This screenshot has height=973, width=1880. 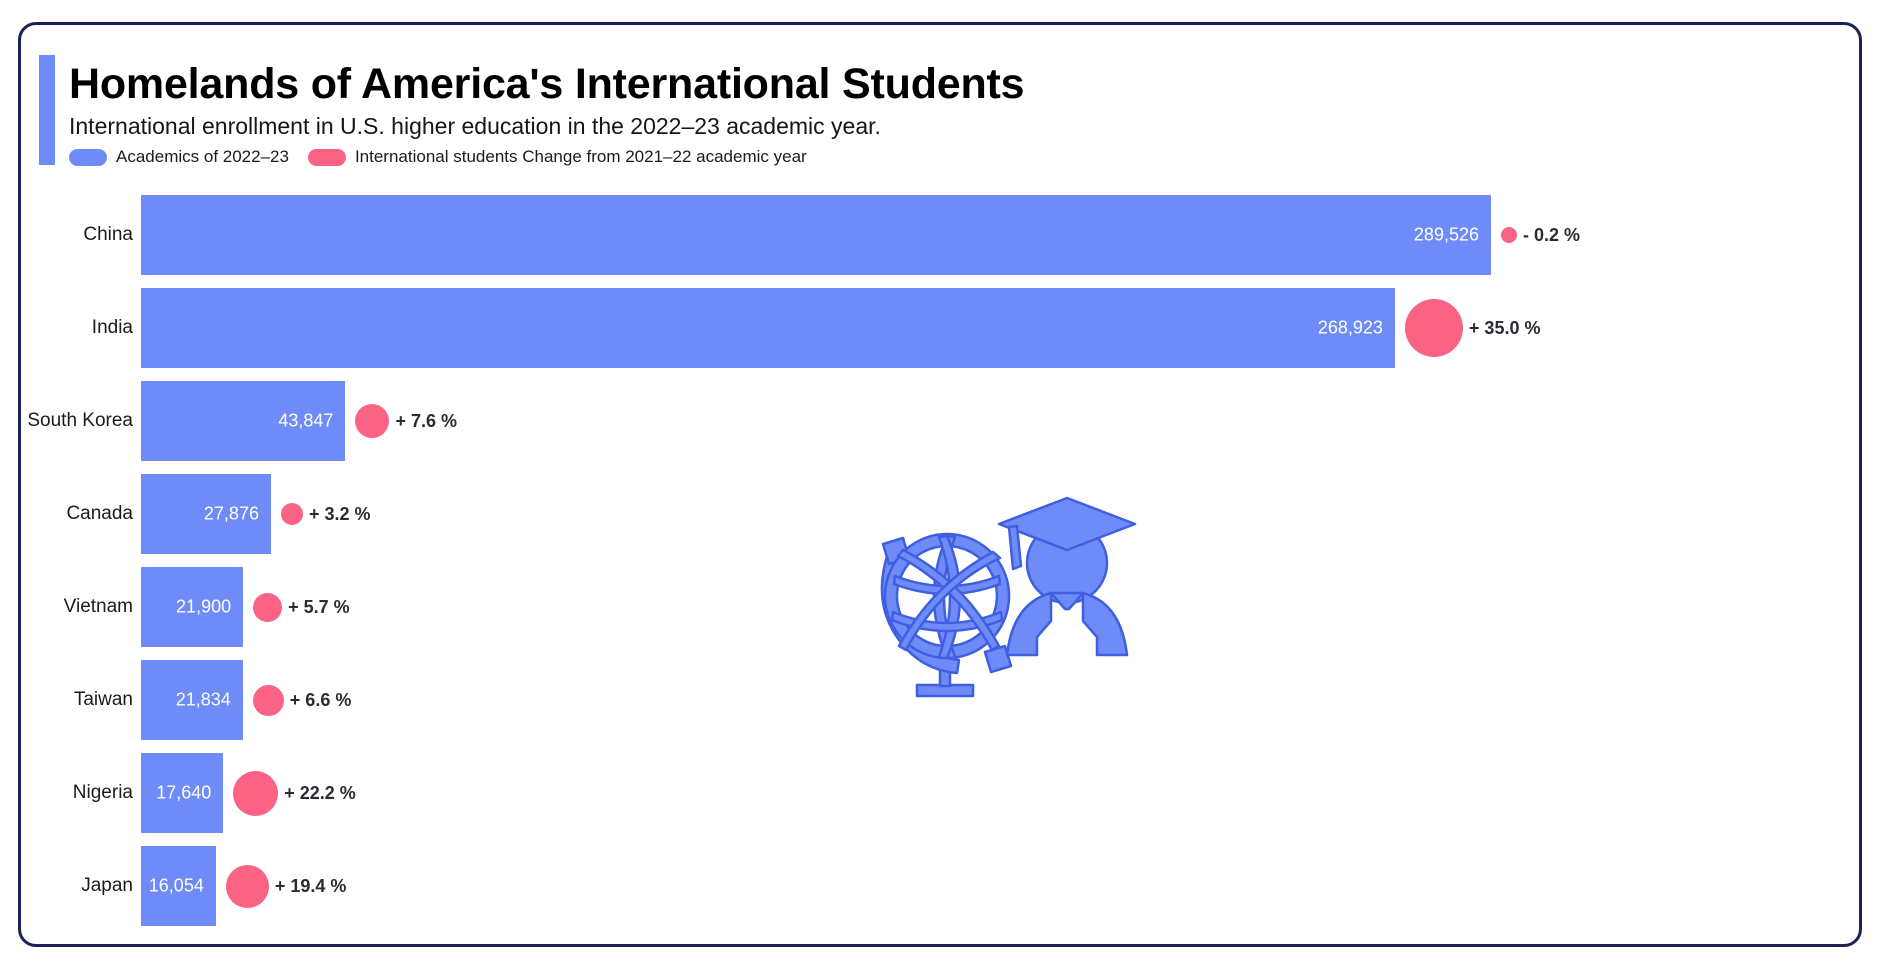 I want to click on change-indicator: + 19.4 %, so click(x=286, y=886).